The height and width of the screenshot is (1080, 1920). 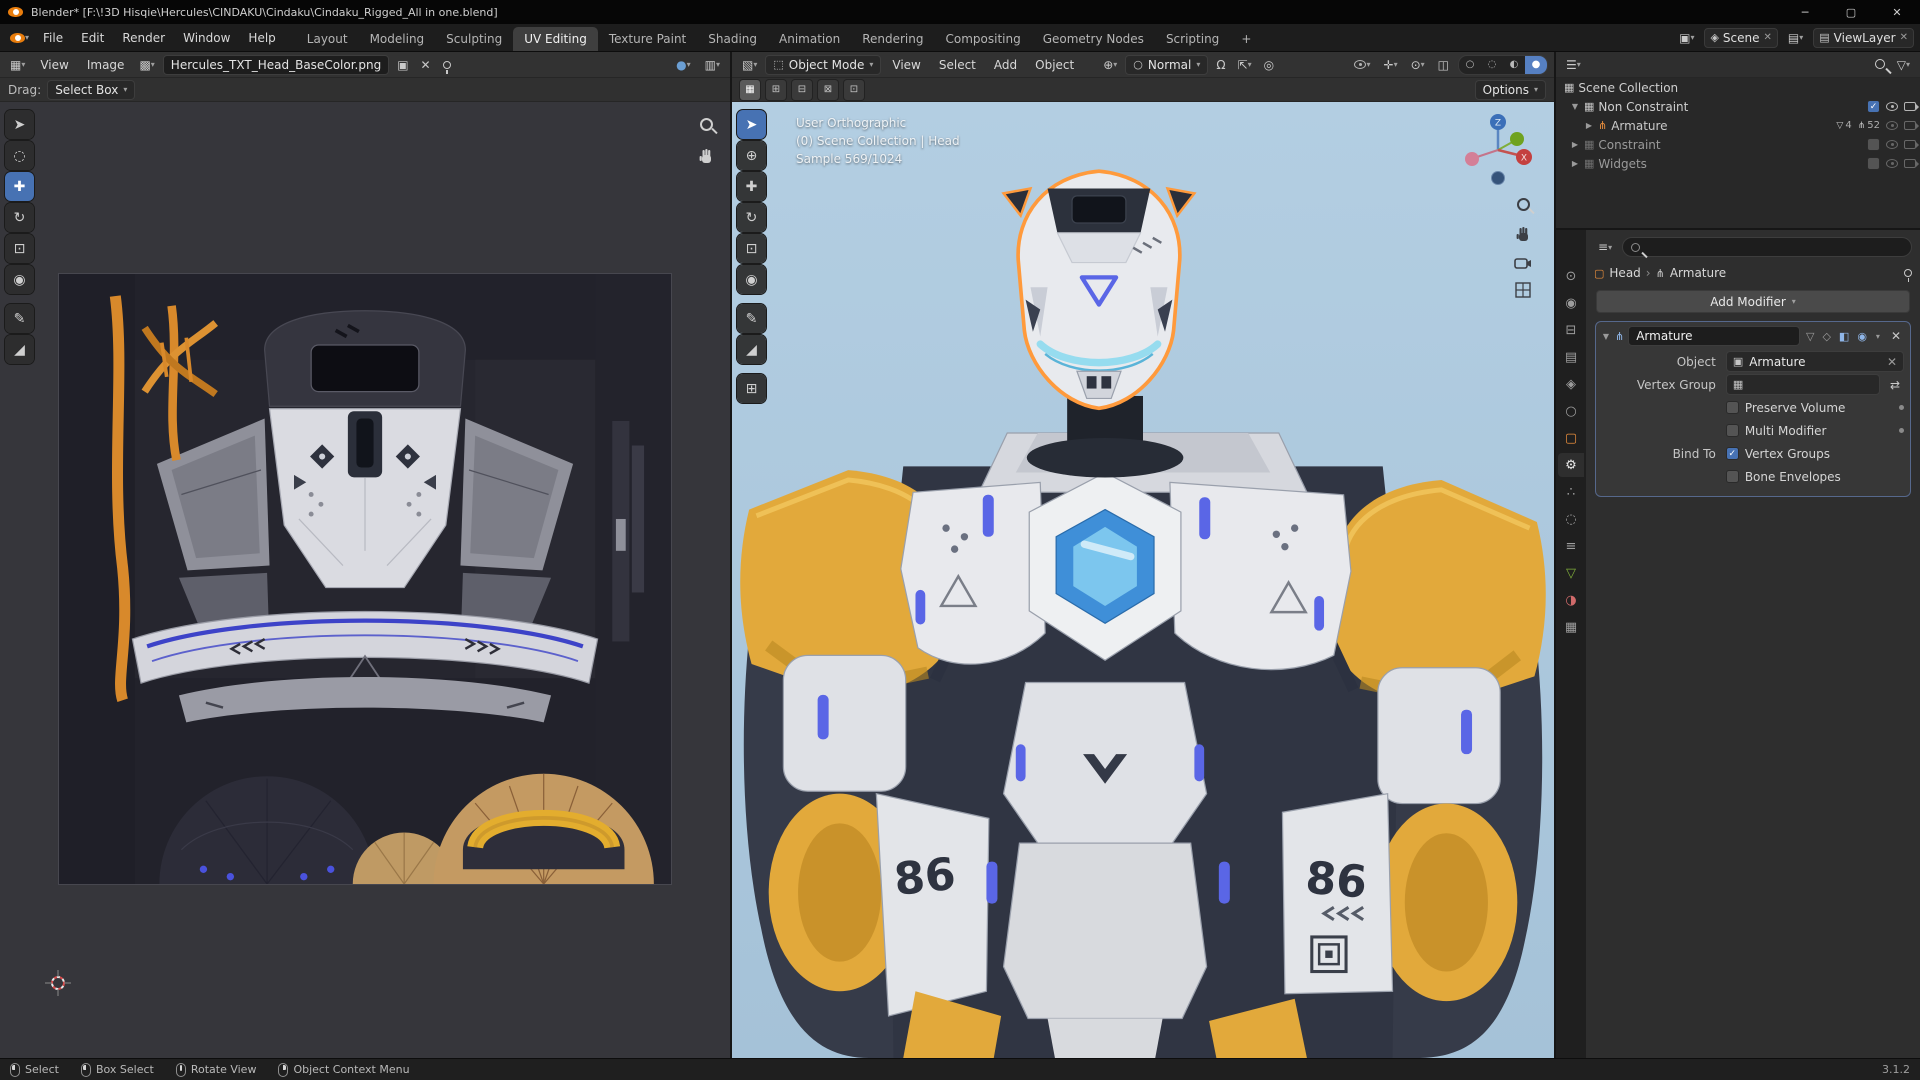 What do you see at coordinates (1110, 65) in the screenshot?
I see `transform-pivot-icon: ⊕ ▾` at bounding box center [1110, 65].